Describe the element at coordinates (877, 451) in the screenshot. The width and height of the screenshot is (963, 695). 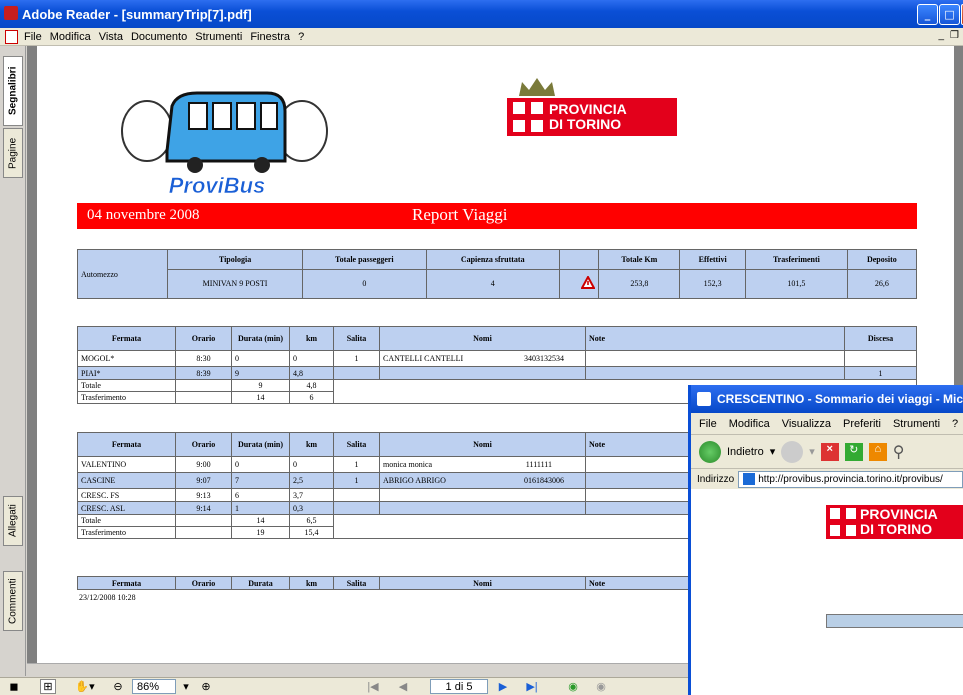
I see `home-icon: ⌂` at that location.